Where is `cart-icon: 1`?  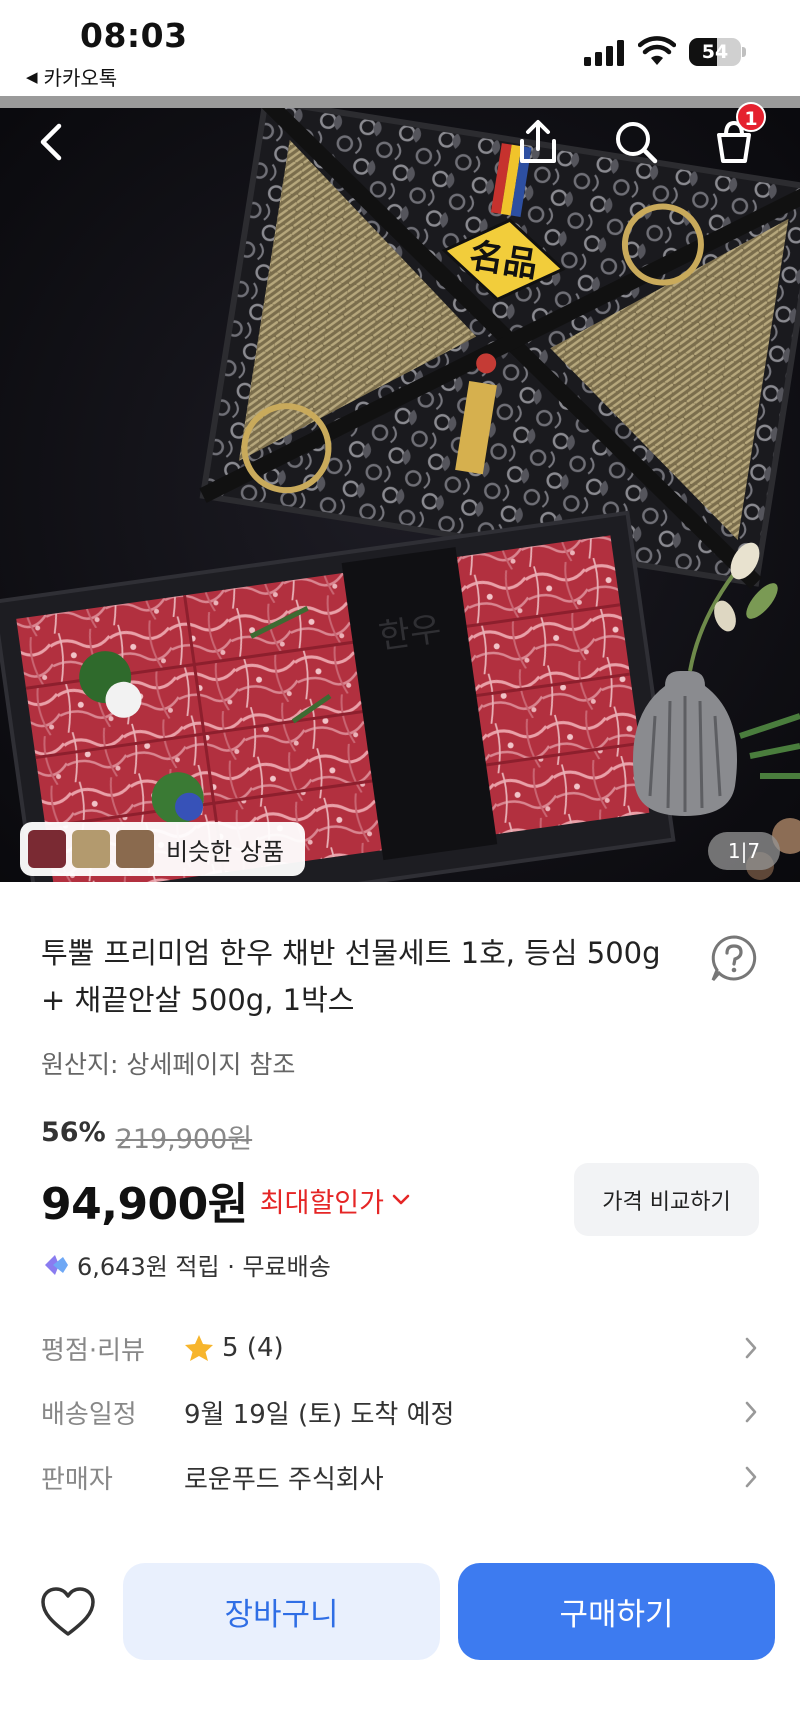
cart-icon: 1 is located at coordinates (737, 135).